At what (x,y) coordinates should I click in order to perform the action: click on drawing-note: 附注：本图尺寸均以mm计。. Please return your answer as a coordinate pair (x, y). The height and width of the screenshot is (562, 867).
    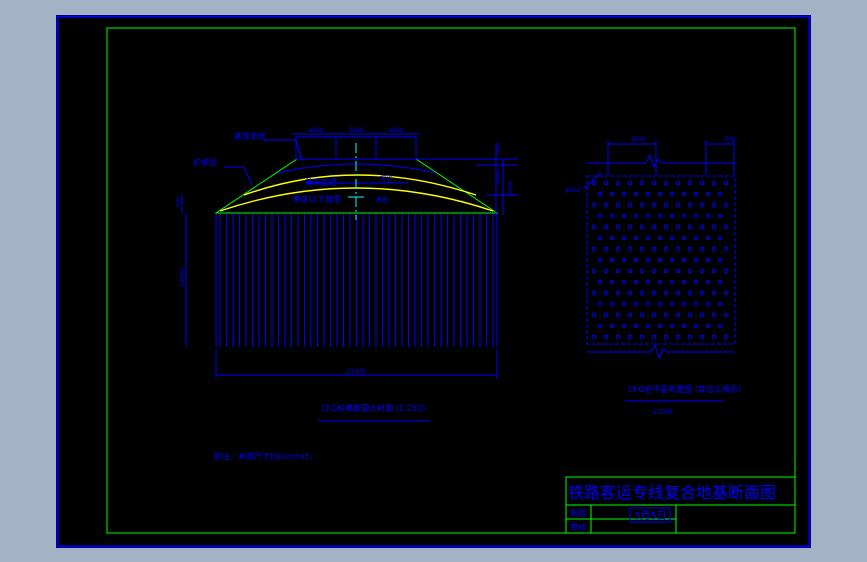
    Looking at the image, I should click on (266, 456).